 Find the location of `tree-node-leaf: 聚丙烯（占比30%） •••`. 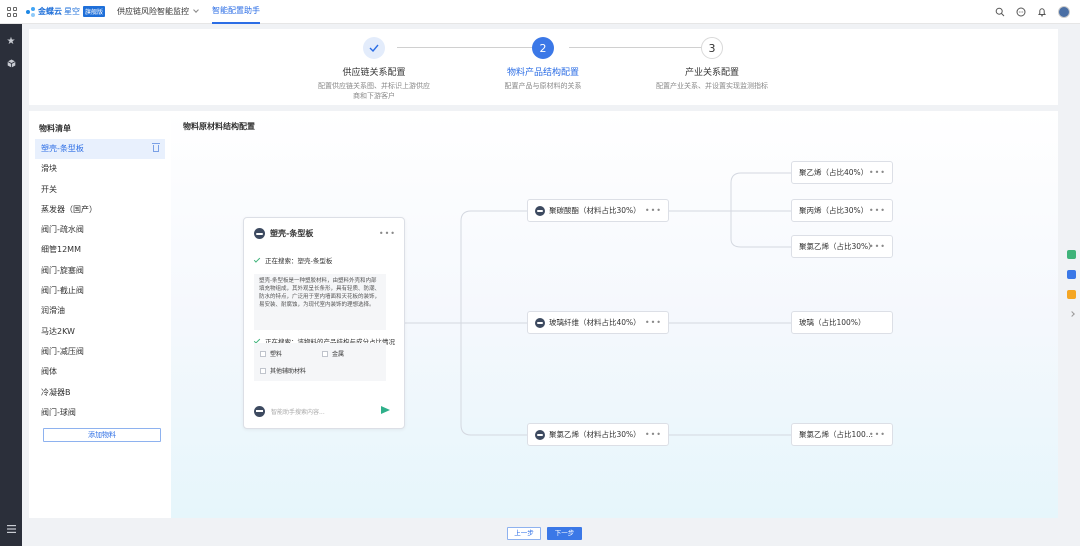

tree-node-leaf: 聚丙烯（占比30%） ••• is located at coordinates (842, 210).